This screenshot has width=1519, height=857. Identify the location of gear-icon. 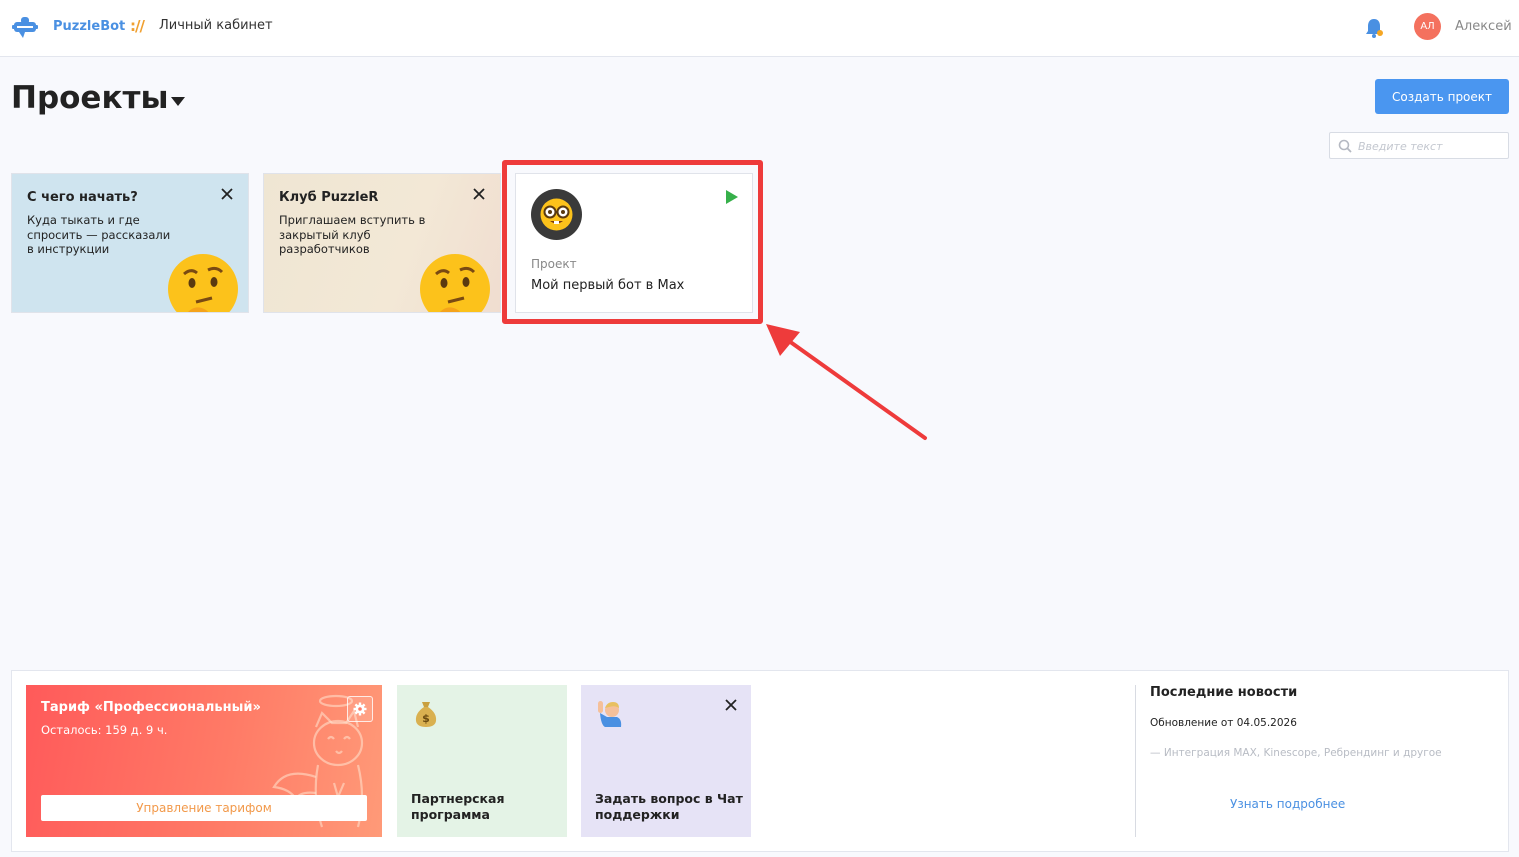
(360, 709).